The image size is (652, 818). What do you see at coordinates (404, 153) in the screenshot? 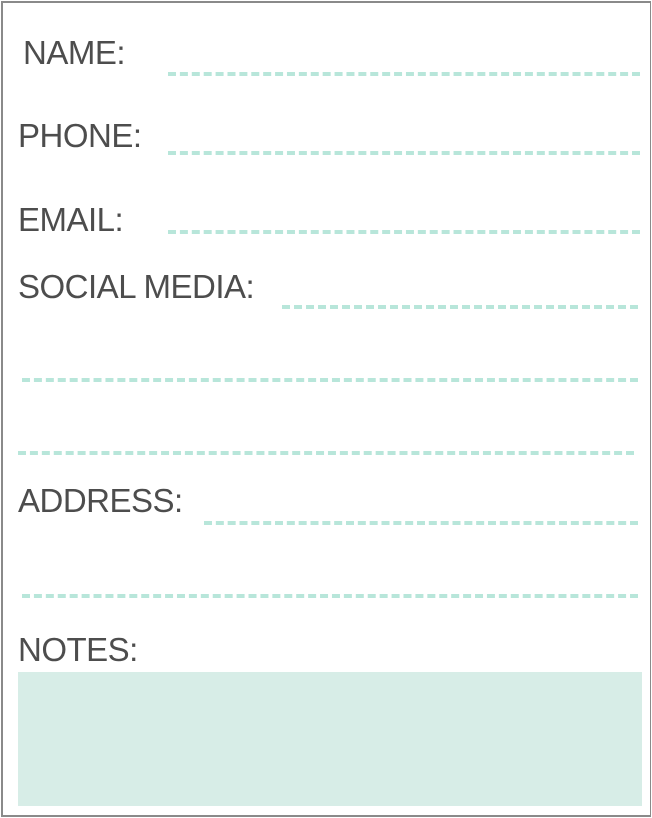
I see `phone-field` at bounding box center [404, 153].